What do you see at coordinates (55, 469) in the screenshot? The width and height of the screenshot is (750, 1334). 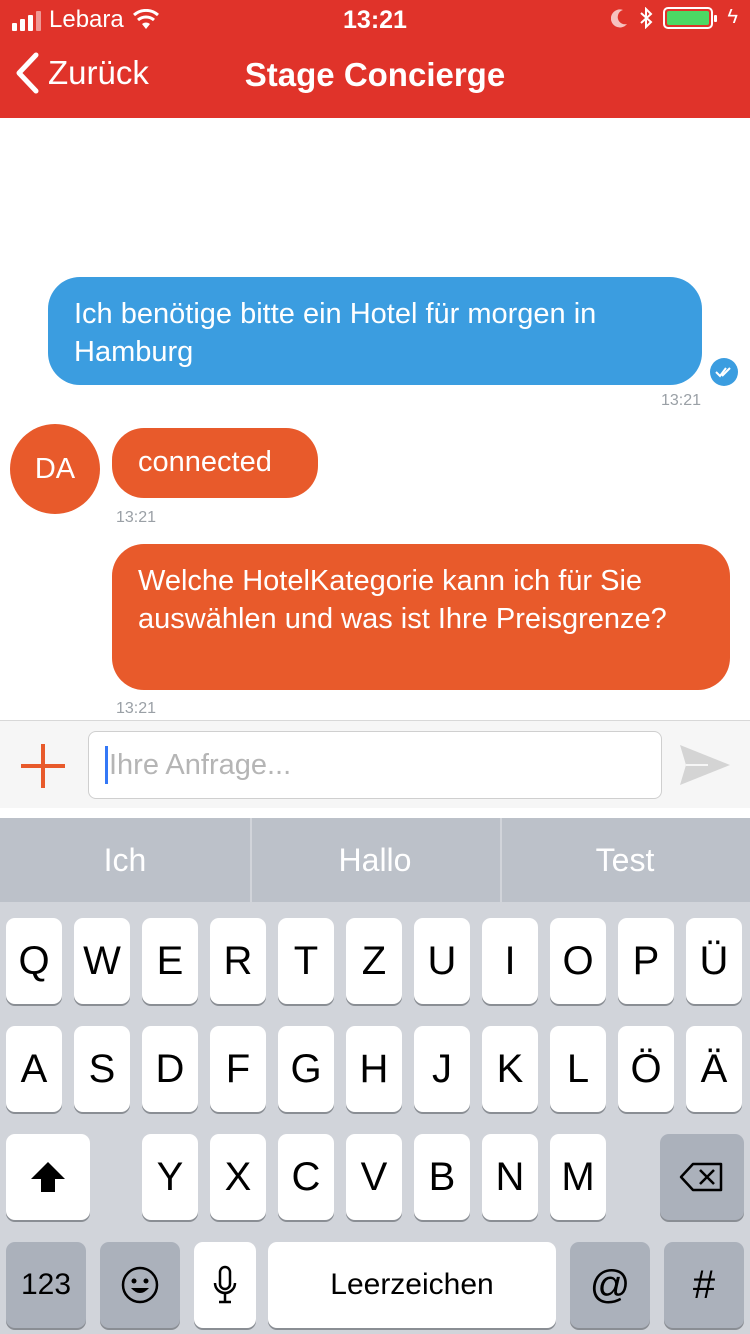 I see `avatar: DA` at bounding box center [55, 469].